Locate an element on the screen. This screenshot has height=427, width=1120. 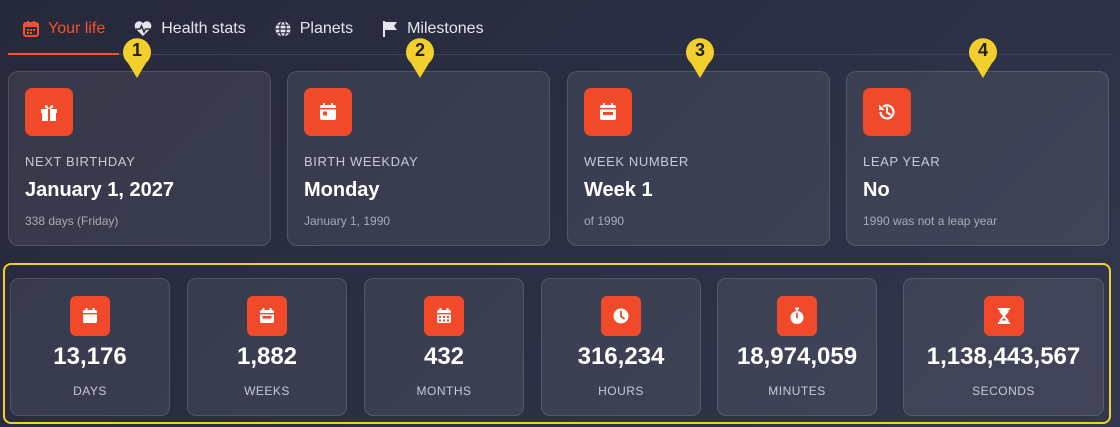
marker-number: 2 is located at coordinates (419, 50).